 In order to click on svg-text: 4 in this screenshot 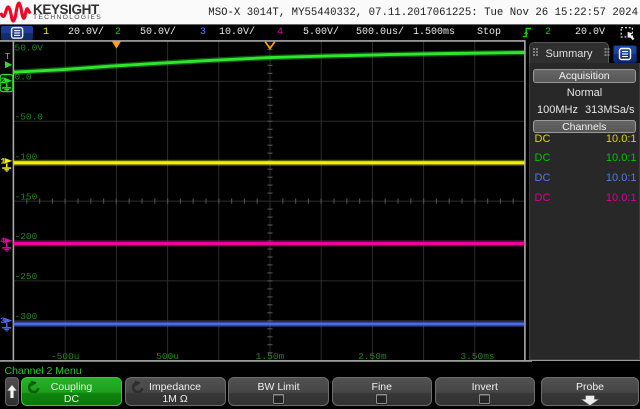, I will do `click(2, 242)`.